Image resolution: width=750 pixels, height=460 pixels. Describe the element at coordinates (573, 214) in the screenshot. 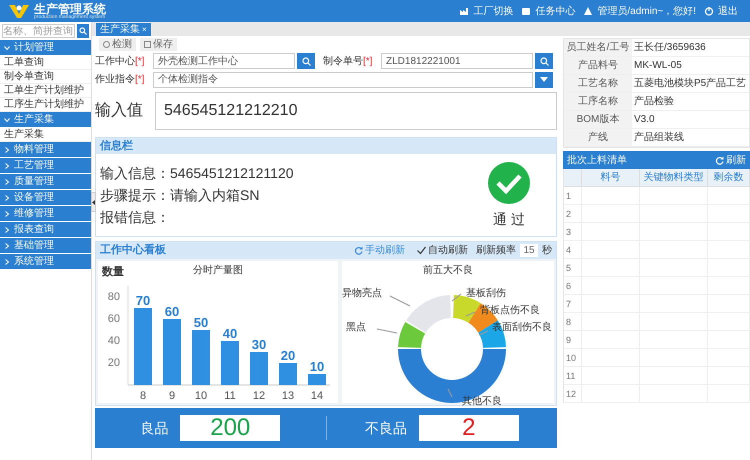

I see `row-number: 2` at that location.